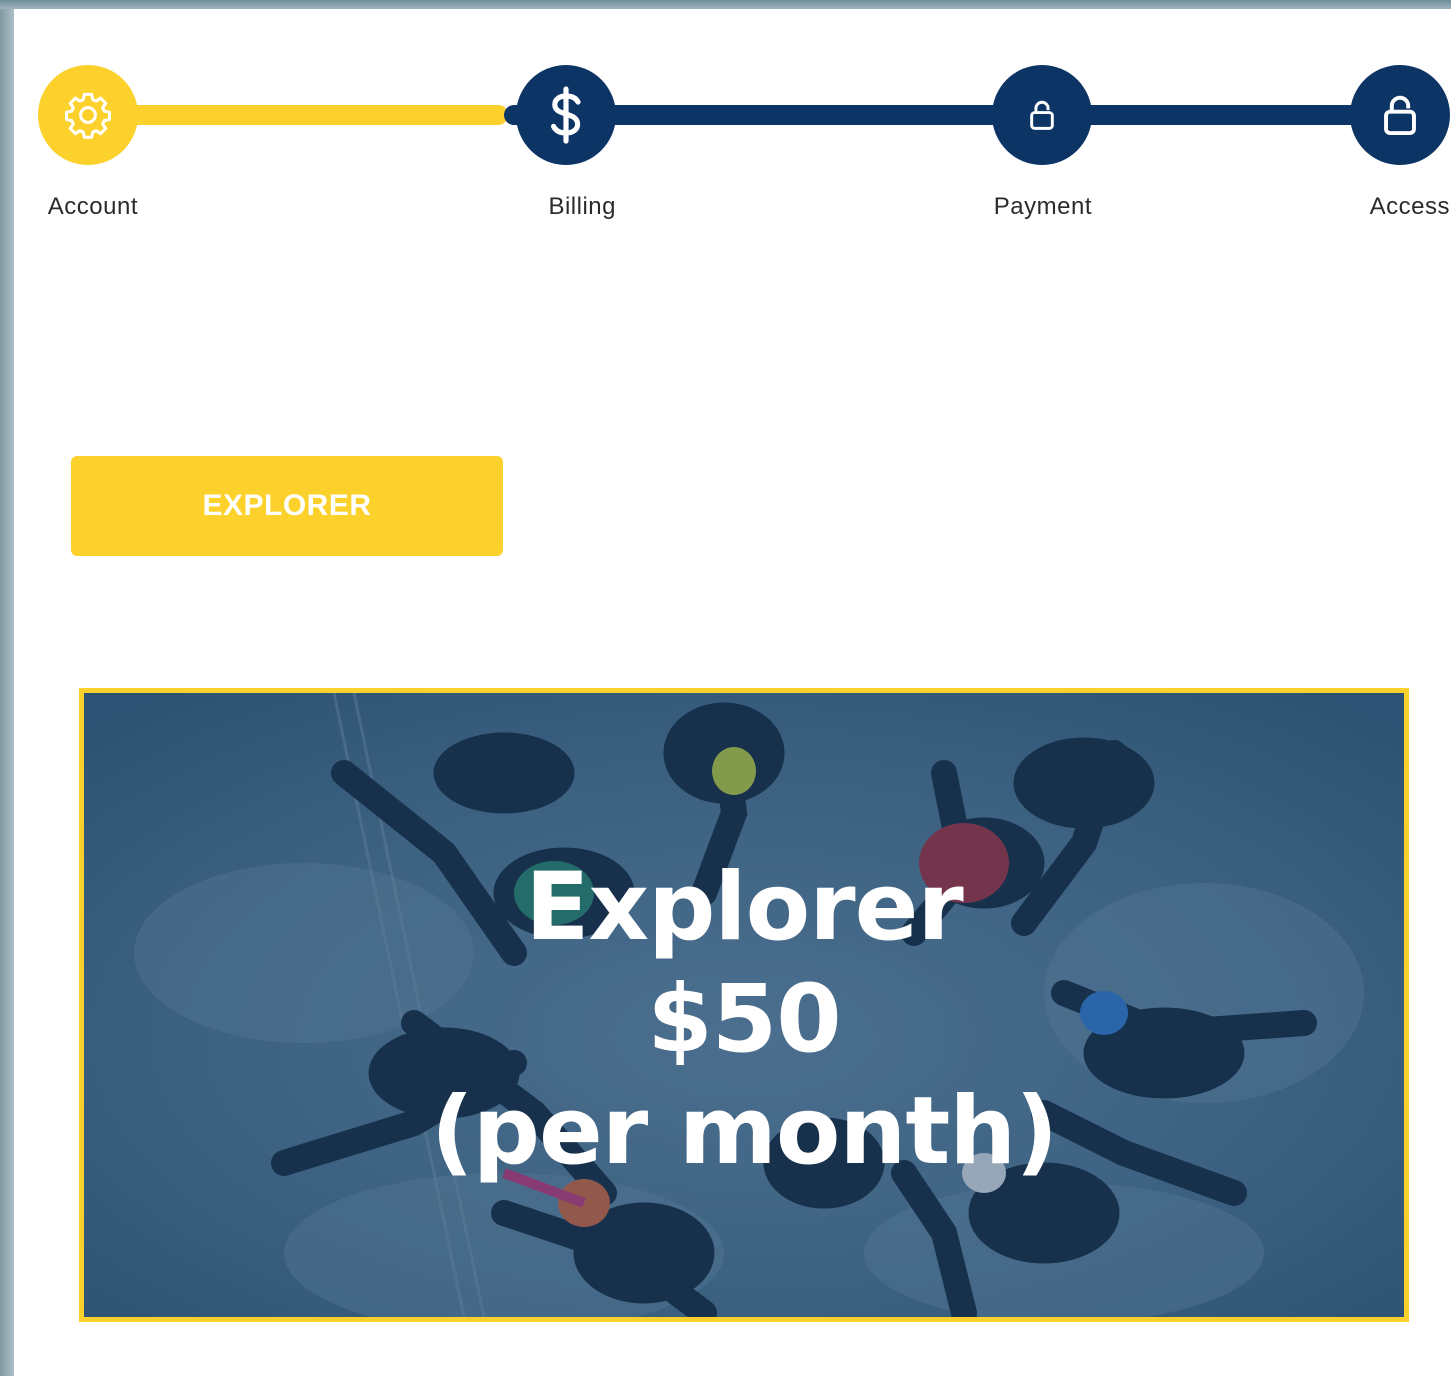 The width and height of the screenshot is (1451, 1376). I want to click on step-account-circle, so click(88, 115).